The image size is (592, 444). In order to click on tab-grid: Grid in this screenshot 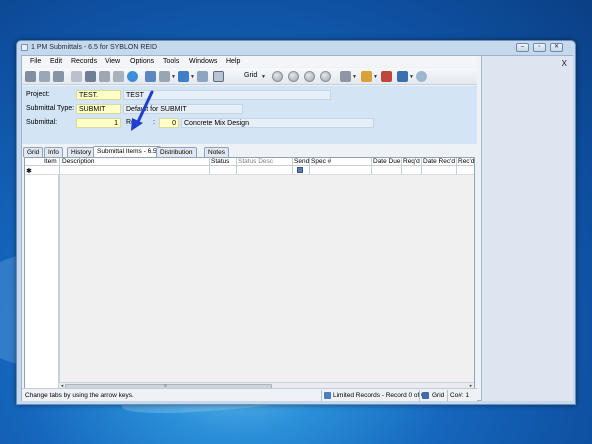, I will do `click(33, 152)`.